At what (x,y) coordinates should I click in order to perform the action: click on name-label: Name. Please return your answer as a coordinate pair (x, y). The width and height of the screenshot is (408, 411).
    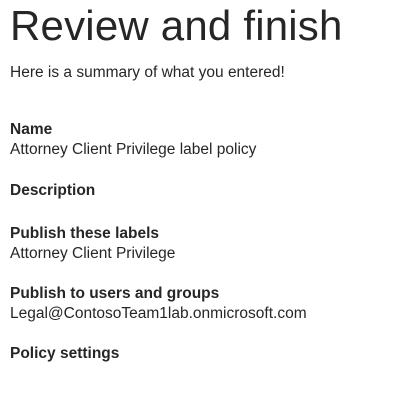
    Looking at the image, I should click on (31, 129).